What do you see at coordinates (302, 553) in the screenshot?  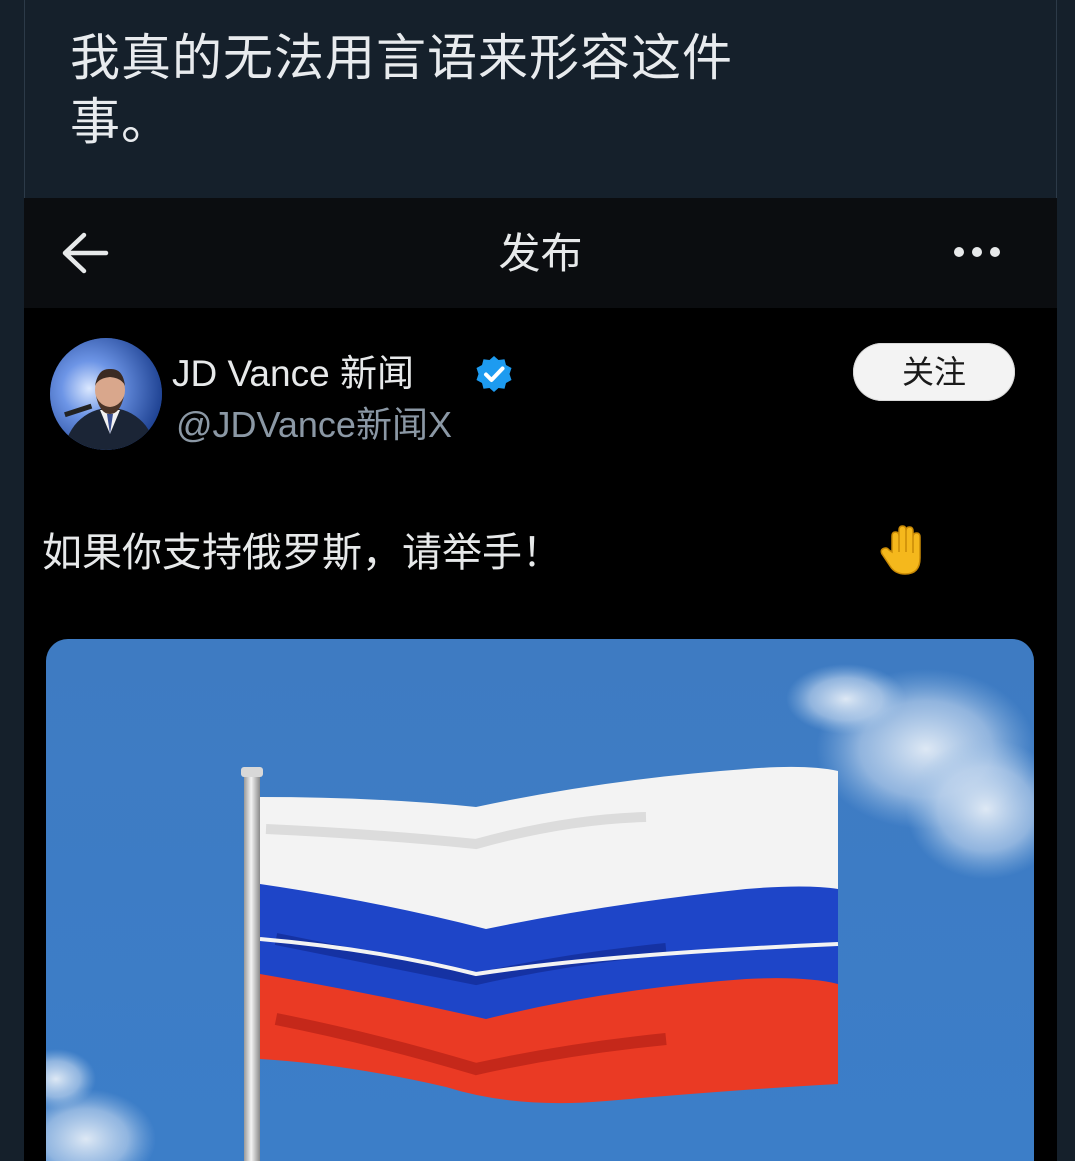 I see `tweet-text: 如果你支持俄罗斯，请举手！` at bounding box center [302, 553].